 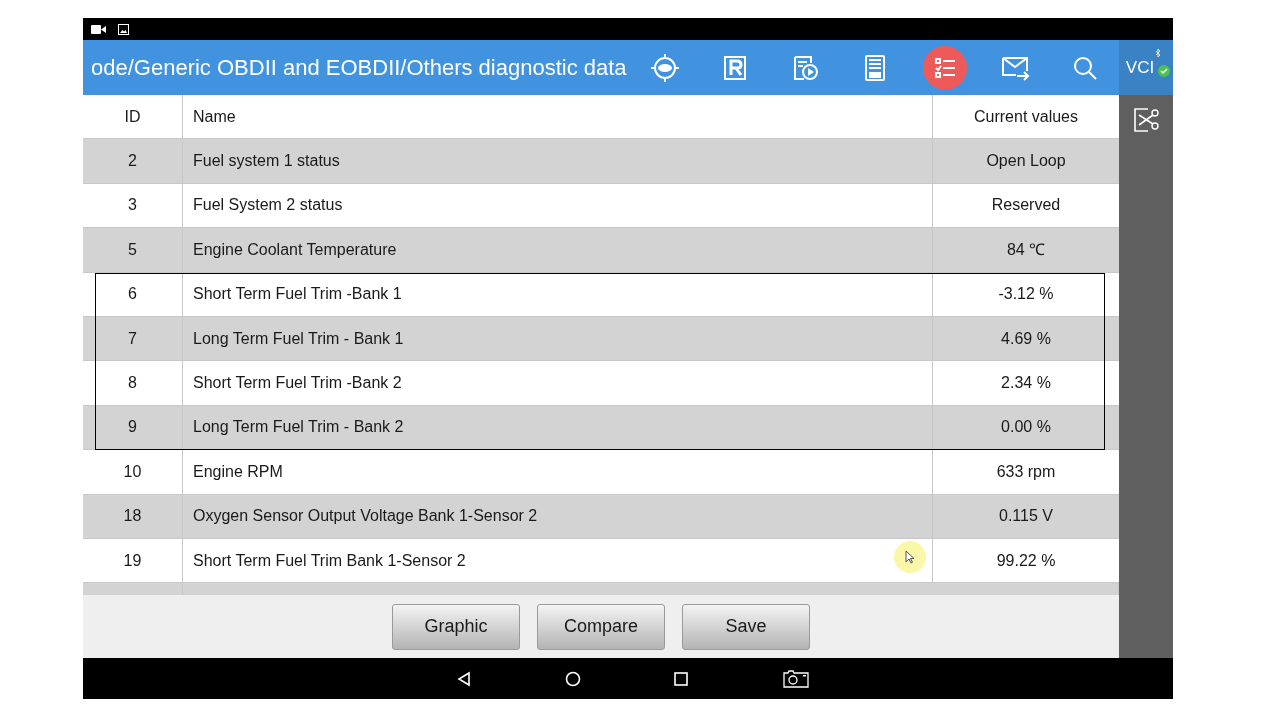 What do you see at coordinates (1164, 71) in the screenshot?
I see `check-icon` at bounding box center [1164, 71].